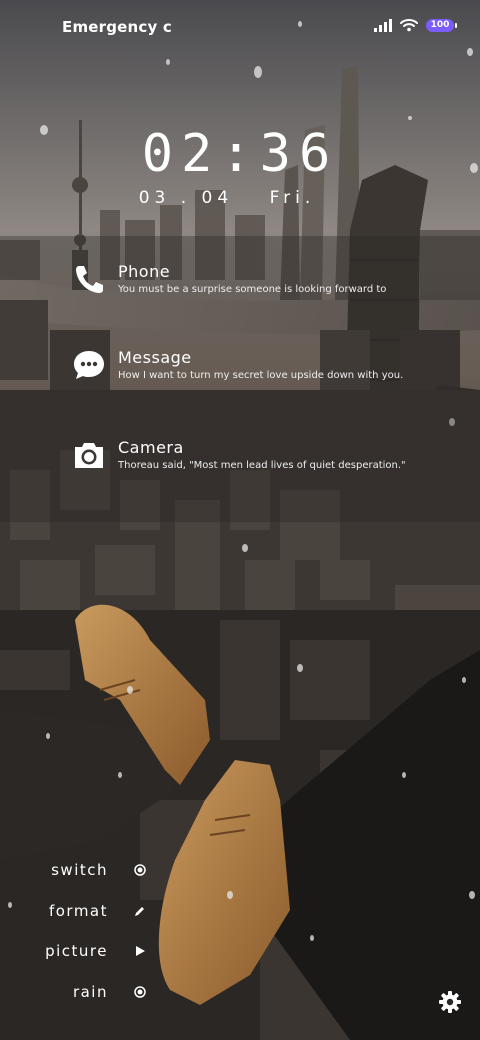  What do you see at coordinates (117, 27) in the screenshot?
I see `emergency-label: Emergency c` at bounding box center [117, 27].